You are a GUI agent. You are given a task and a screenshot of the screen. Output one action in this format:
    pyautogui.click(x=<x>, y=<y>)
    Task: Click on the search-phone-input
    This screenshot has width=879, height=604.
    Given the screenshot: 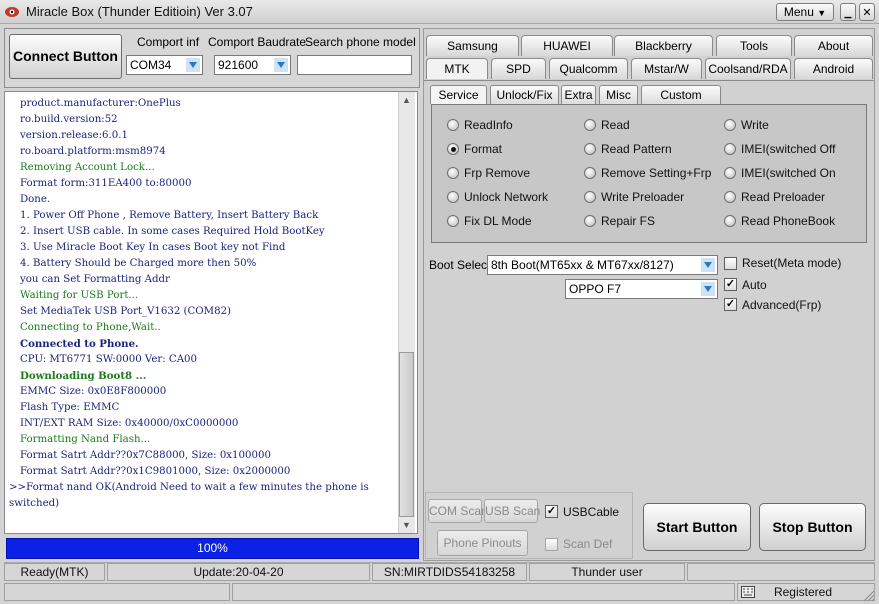 What is the action you would take?
    pyautogui.click(x=354, y=65)
    